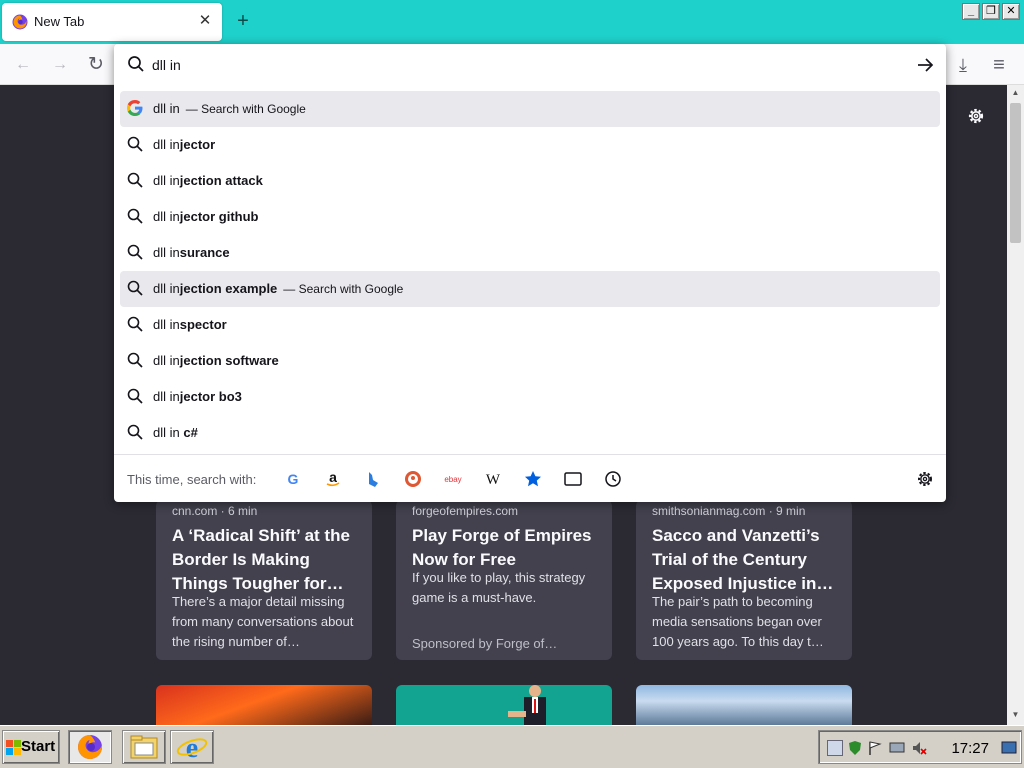 The width and height of the screenshot is (1024, 768). I want to click on suggestion-text: dll in — Search with Google, so click(229, 108).